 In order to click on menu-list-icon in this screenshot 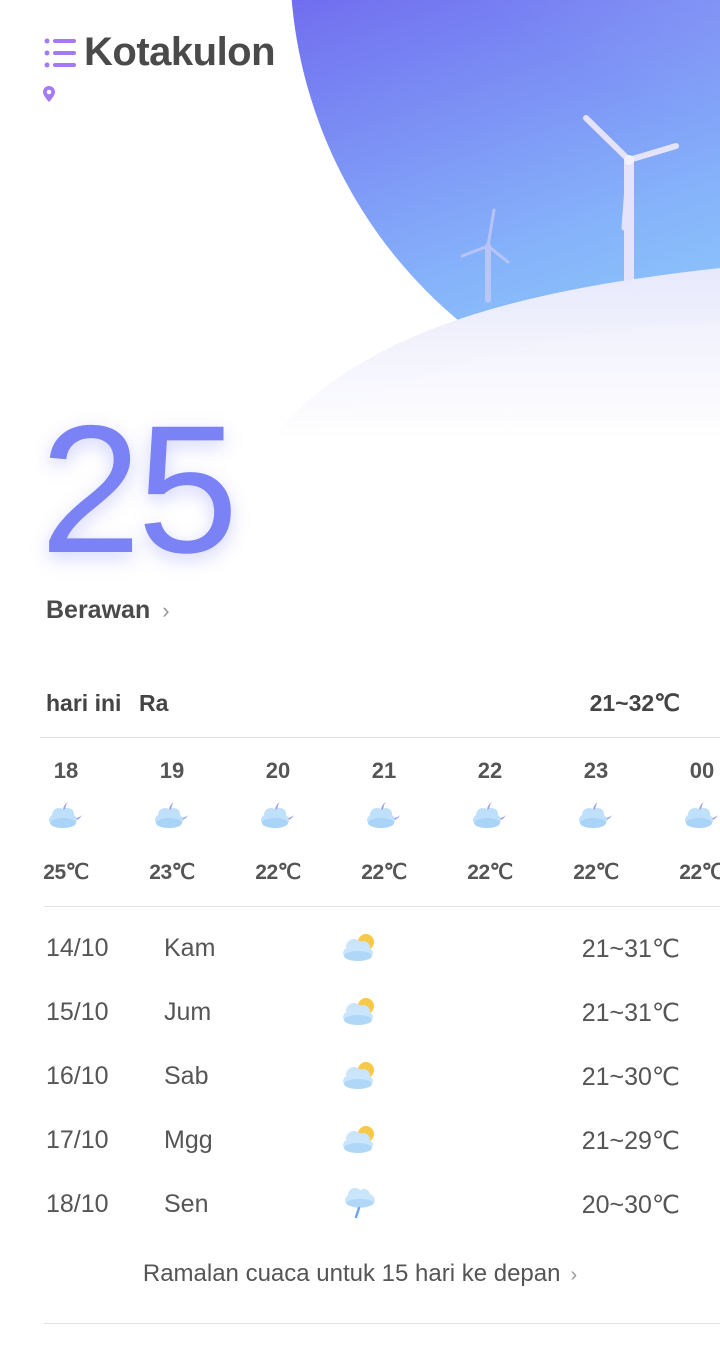, I will do `click(60, 53)`.